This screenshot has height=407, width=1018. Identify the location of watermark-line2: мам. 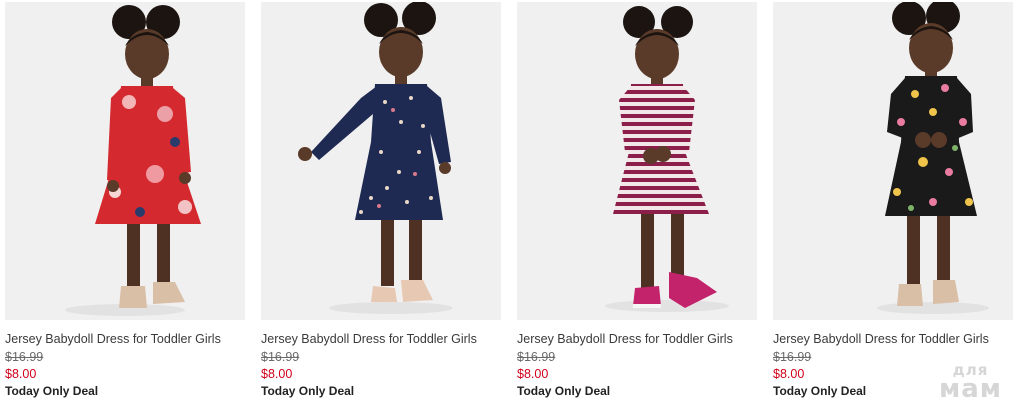
(970, 389).